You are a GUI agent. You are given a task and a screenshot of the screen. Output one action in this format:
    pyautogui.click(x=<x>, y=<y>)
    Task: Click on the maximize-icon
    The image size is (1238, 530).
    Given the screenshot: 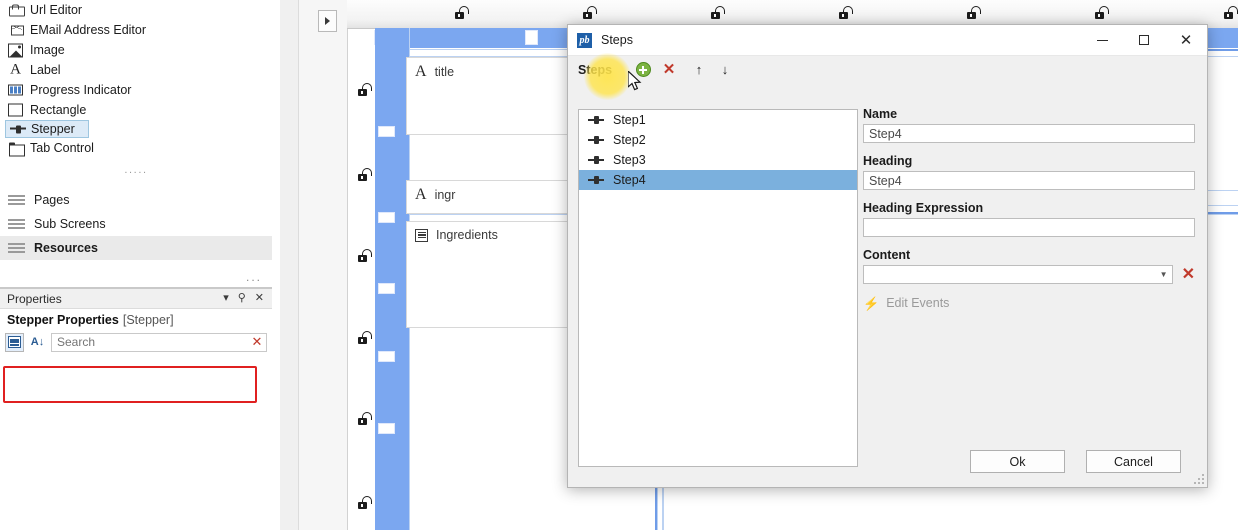 What is the action you would take?
    pyautogui.click(x=1144, y=40)
    